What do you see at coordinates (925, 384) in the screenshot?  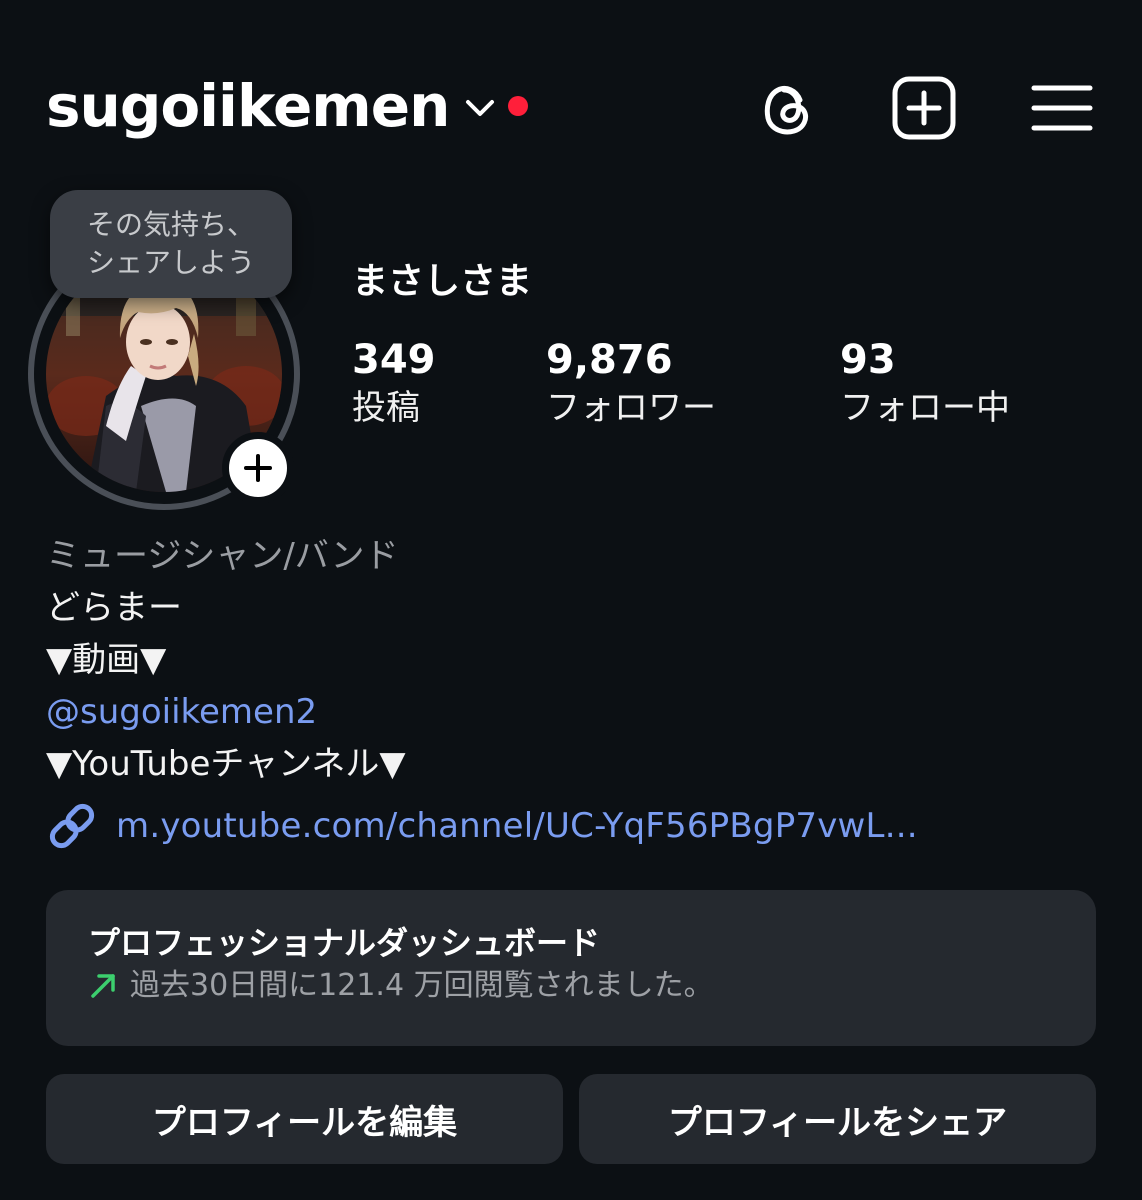 I see `stat-following: 93 フォロー中` at bounding box center [925, 384].